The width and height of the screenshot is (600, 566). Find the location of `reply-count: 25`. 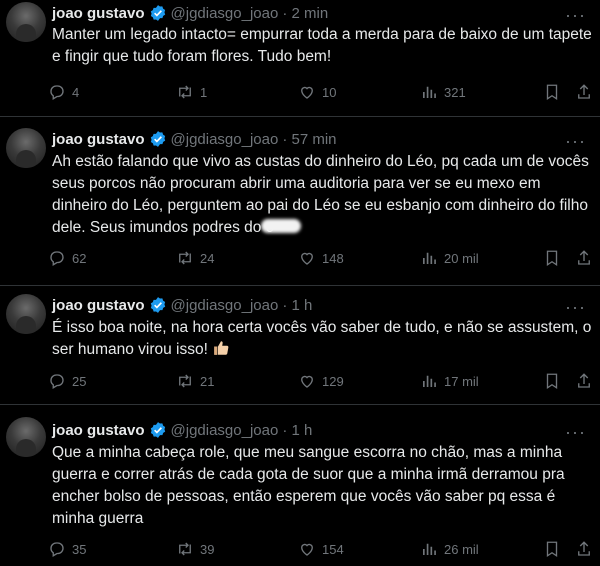

reply-count: 25 is located at coordinates (79, 381).